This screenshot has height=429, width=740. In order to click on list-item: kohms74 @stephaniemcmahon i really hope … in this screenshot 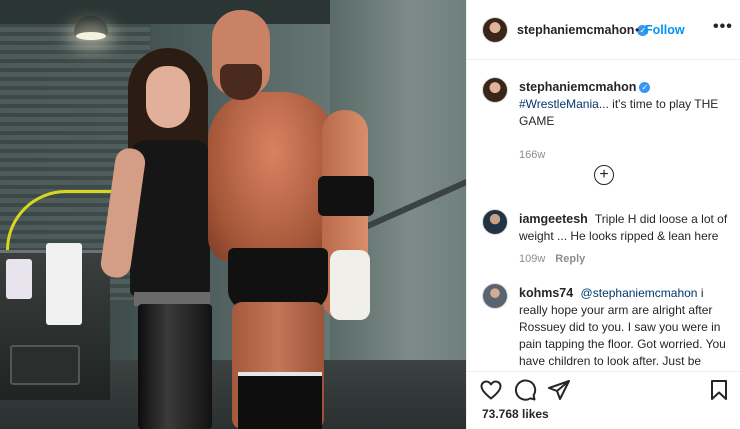, I will do `click(607, 327)`.